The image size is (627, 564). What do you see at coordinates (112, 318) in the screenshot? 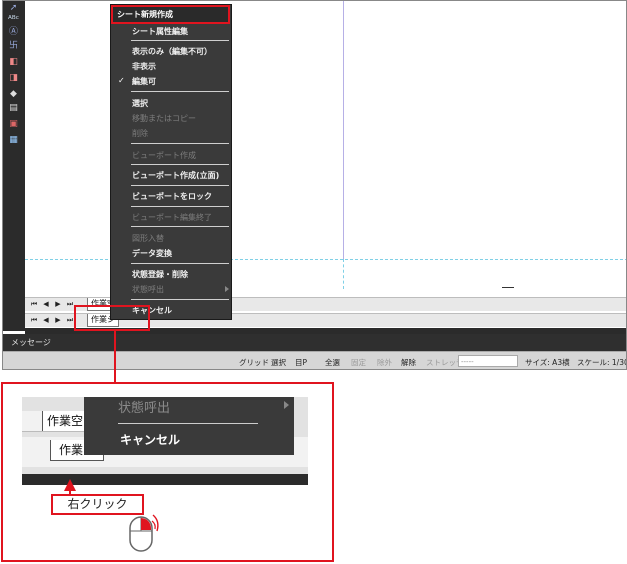
I see `tab-highlight` at bounding box center [112, 318].